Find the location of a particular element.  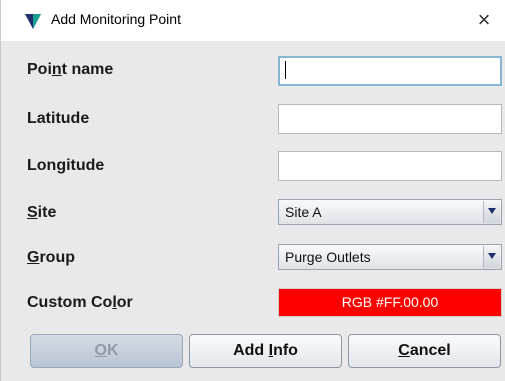

triangle-logo-icon is located at coordinates (33, 21).